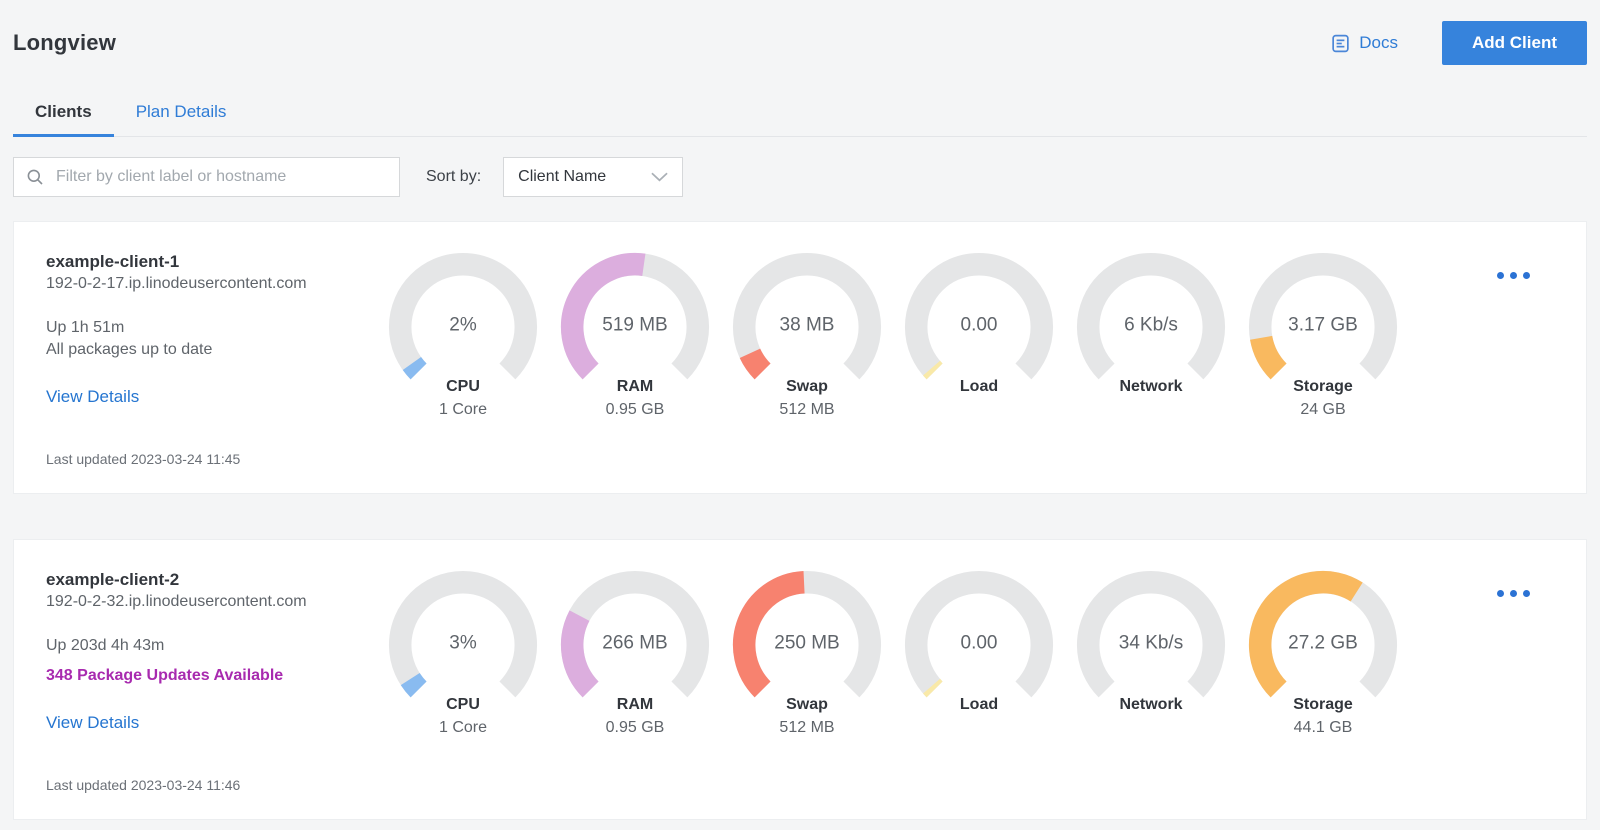  What do you see at coordinates (143, 785) in the screenshot?
I see `client-last-updated: Last updated 2023-03-24 11:46` at bounding box center [143, 785].